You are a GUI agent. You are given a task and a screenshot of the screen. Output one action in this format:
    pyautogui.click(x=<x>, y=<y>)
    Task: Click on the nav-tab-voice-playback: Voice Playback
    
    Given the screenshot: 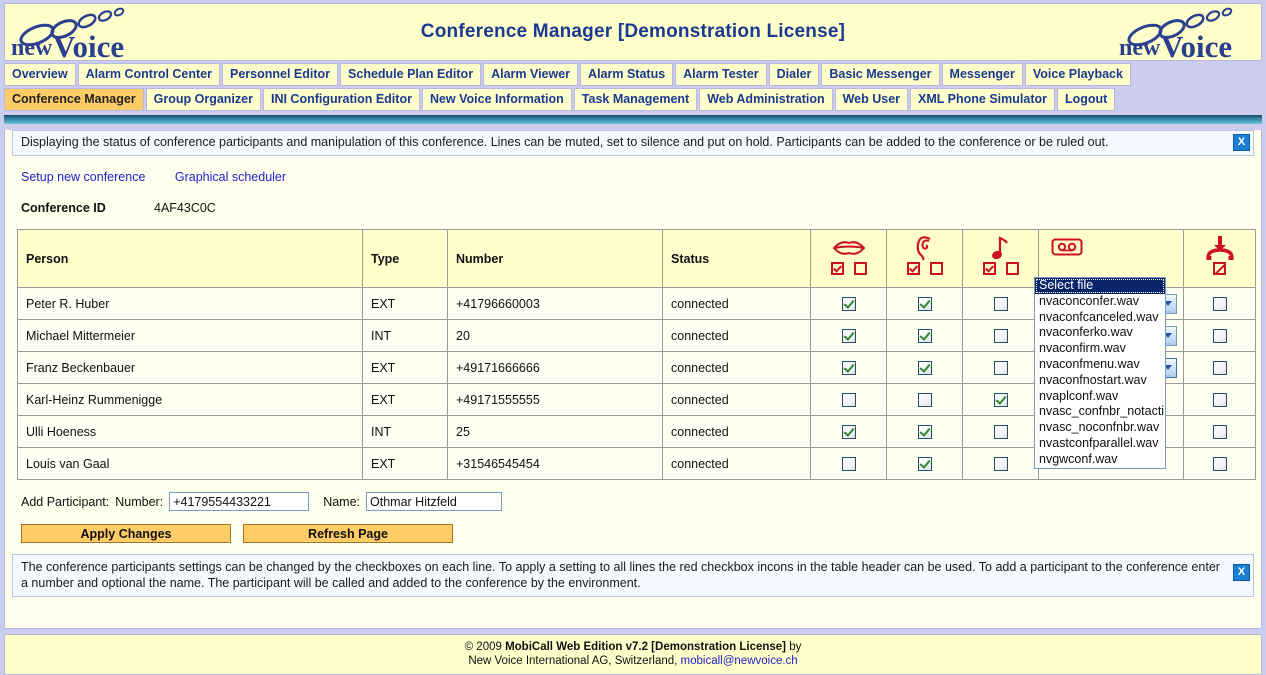 What is the action you would take?
    pyautogui.click(x=1077, y=74)
    